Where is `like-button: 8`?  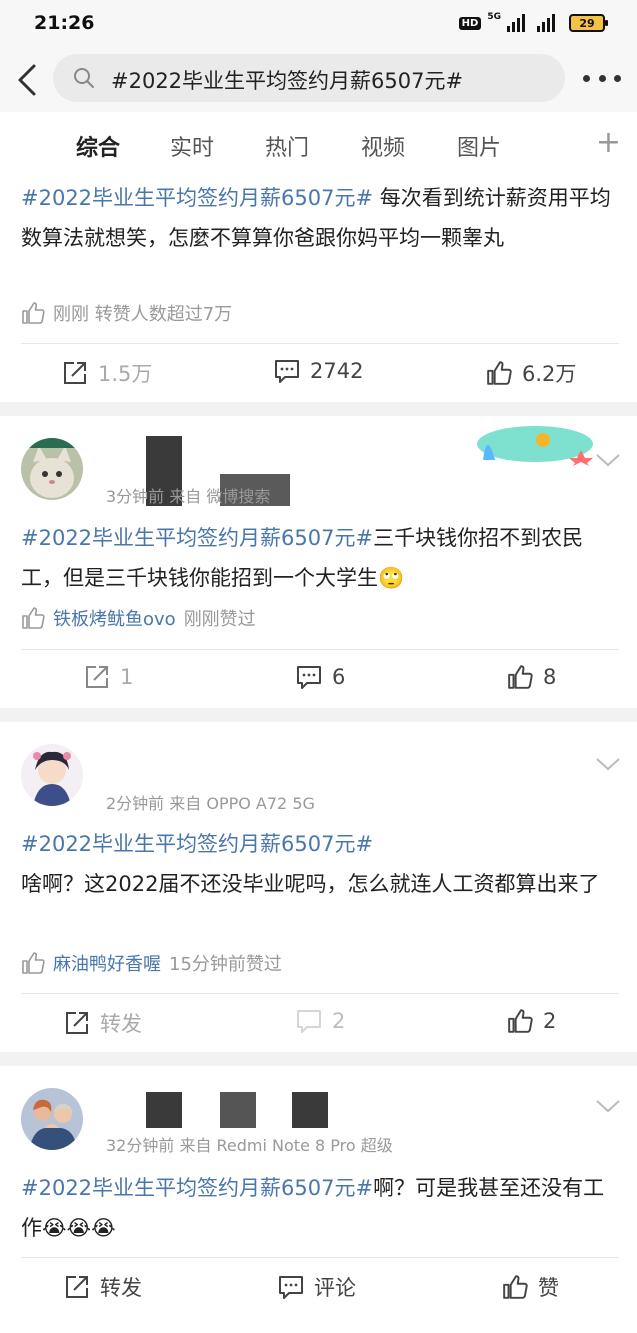
like-button: 8 is located at coordinates (531, 677).